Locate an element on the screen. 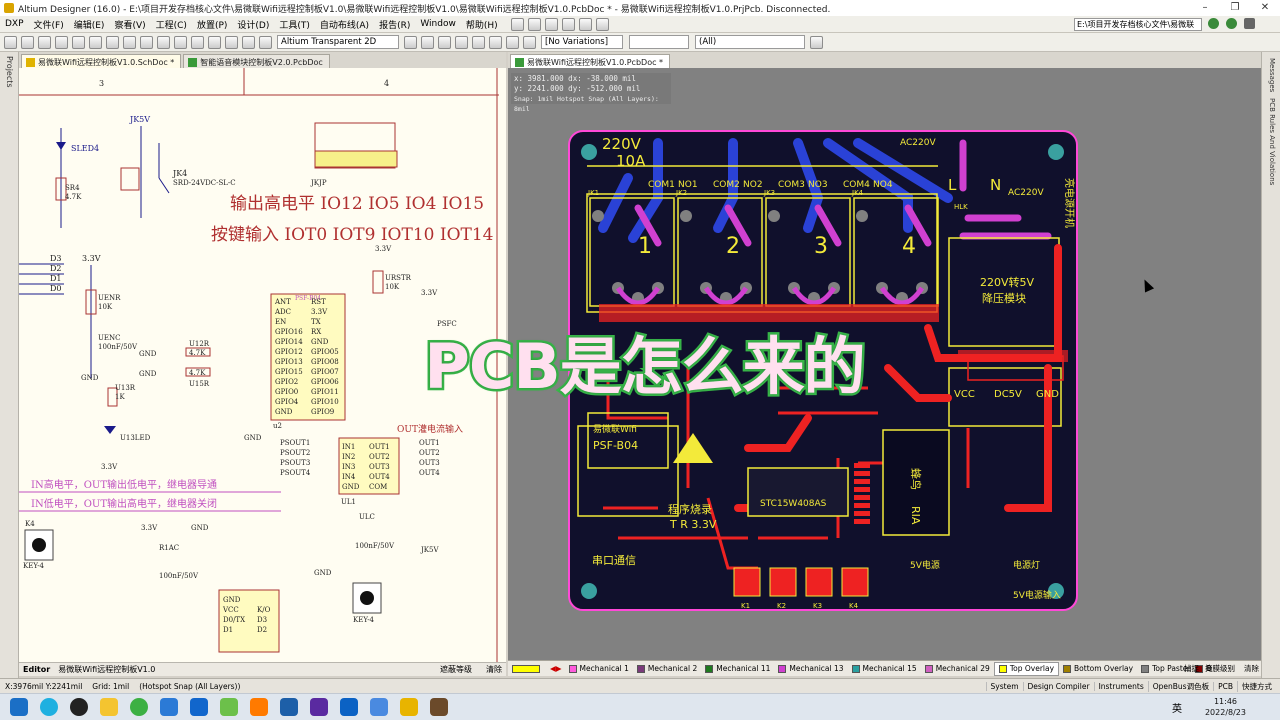 The height and width of the screenshot is (720, 1280). zoom-select-icon is located at coordinates (112, 42).